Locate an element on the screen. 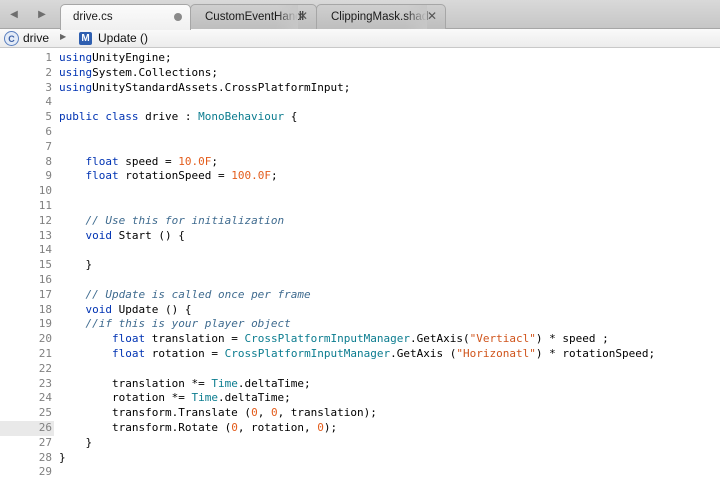 The height and width of the screenshot is (489, 720). code-token: .GetAxis( is located at coordinates (440, 339).